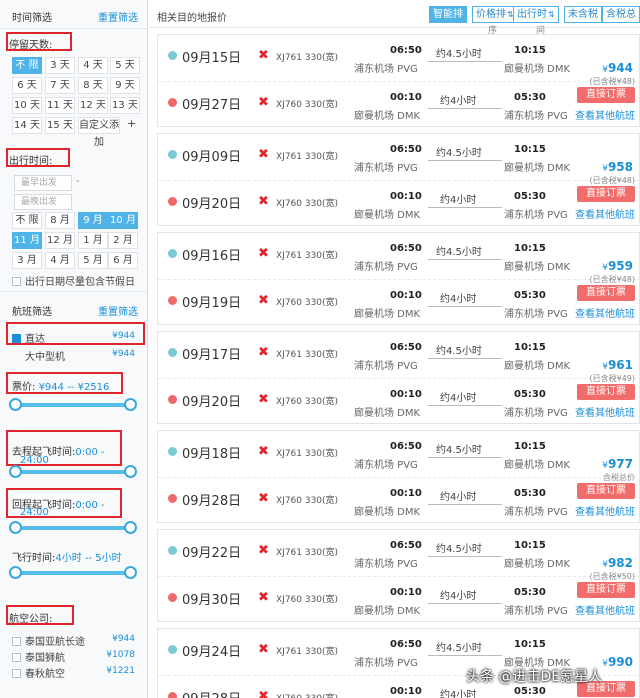 The width and height of the screenshot is (640, 698). What do you see at coordinates (38, 672) in the screenshot?
I see `airline-option: 春秋航空` at bounding box center [38, 672].